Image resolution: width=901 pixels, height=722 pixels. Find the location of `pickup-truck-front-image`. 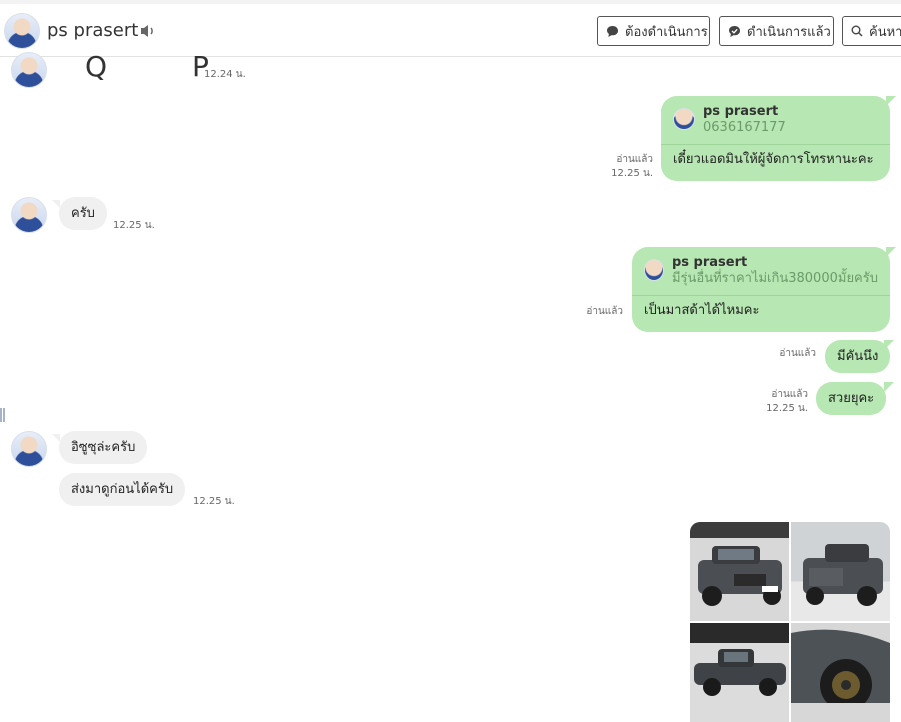

pickup-truck-front-image is located at coordinates (740, 576).